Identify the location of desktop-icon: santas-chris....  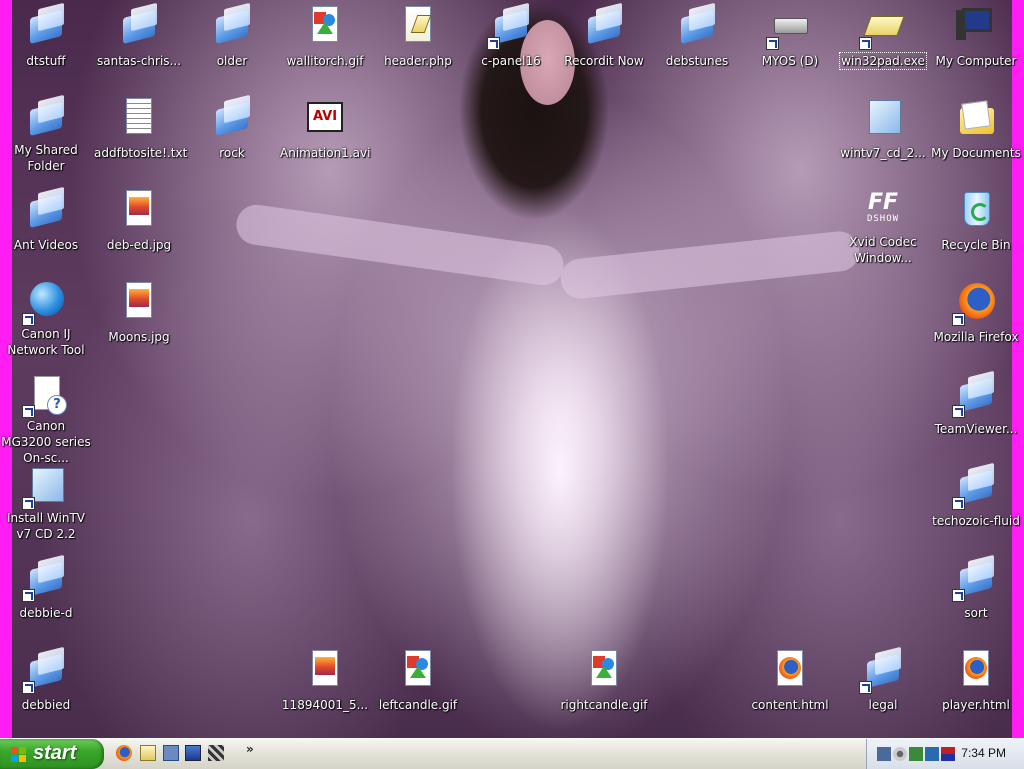
(139, 34).